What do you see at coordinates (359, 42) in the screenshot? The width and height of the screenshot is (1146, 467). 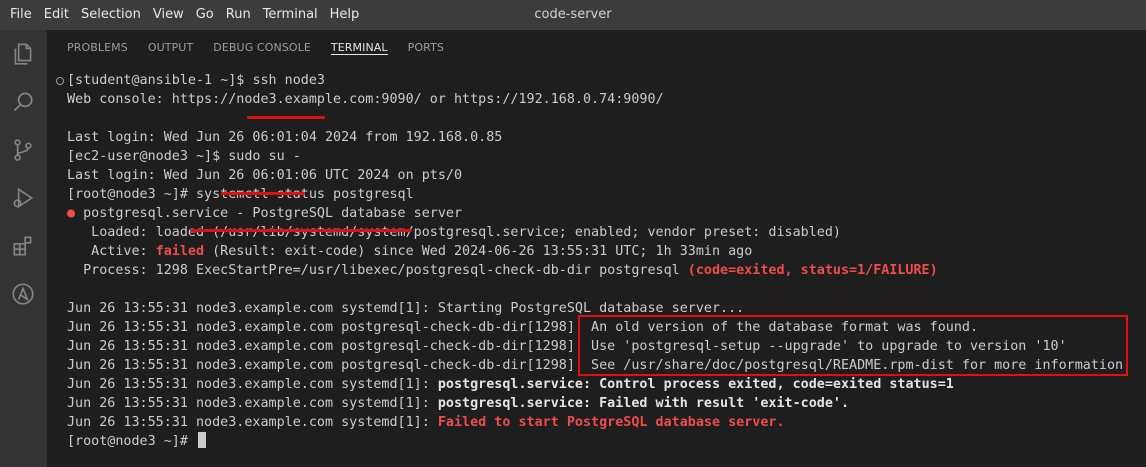 I see `tab-terminal: TERMINAL` at bounding box center [359, 42].